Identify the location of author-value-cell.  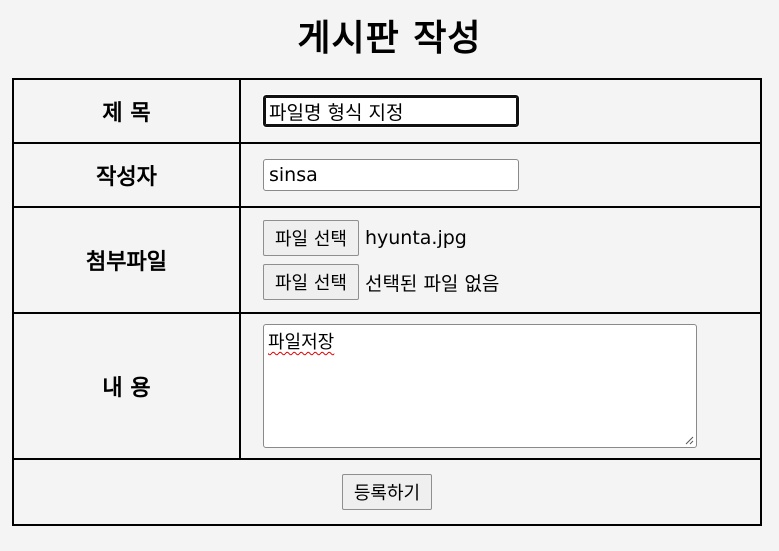
(500, 175).